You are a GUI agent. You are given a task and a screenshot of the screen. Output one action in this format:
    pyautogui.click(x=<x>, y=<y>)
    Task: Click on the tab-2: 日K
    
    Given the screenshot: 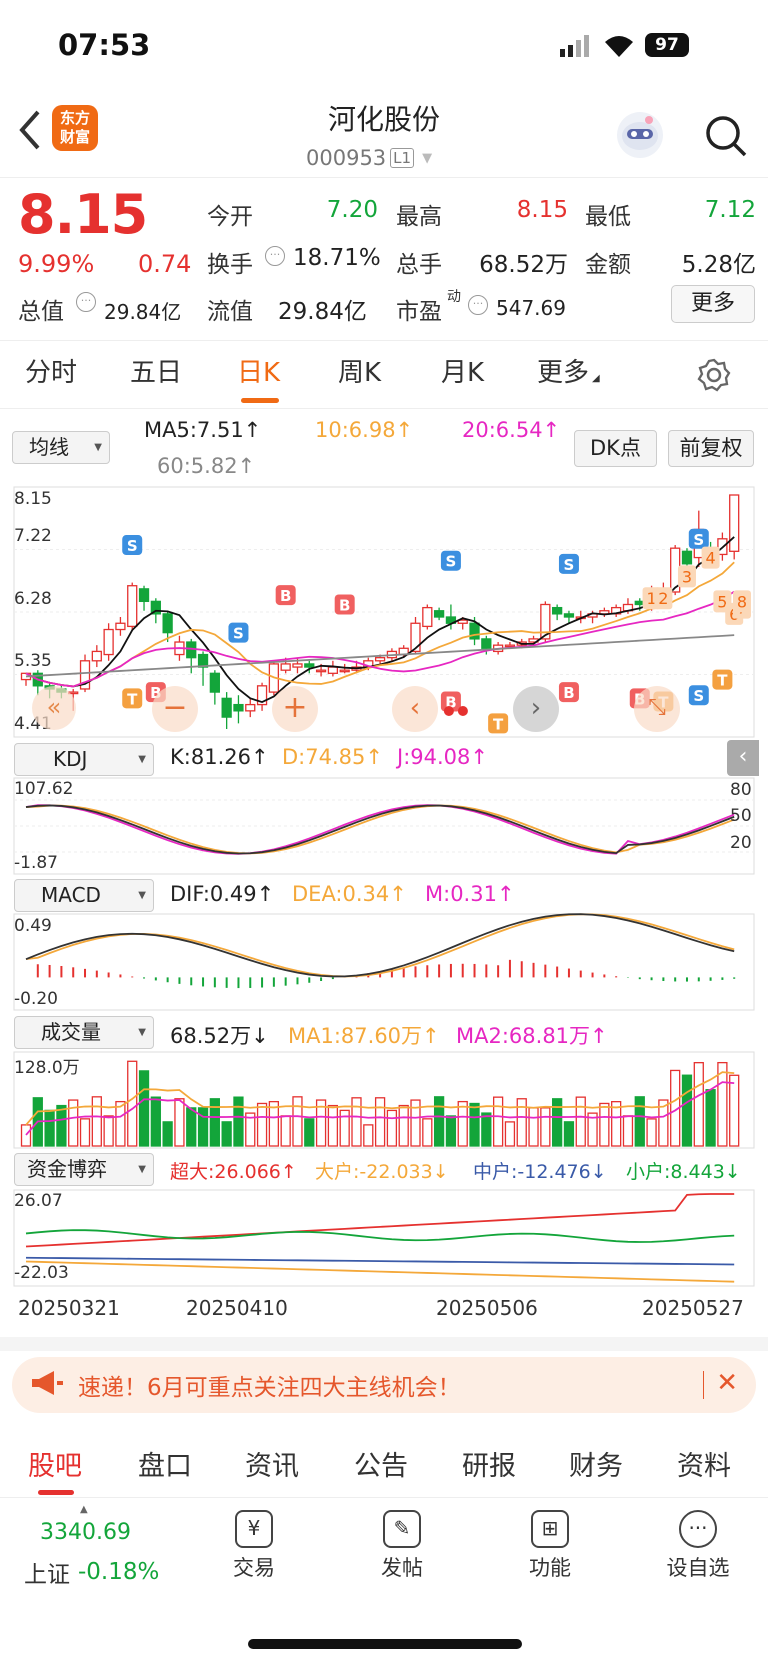 What is the action you would take?
    pyautogui.click(x=258, y=377)
    